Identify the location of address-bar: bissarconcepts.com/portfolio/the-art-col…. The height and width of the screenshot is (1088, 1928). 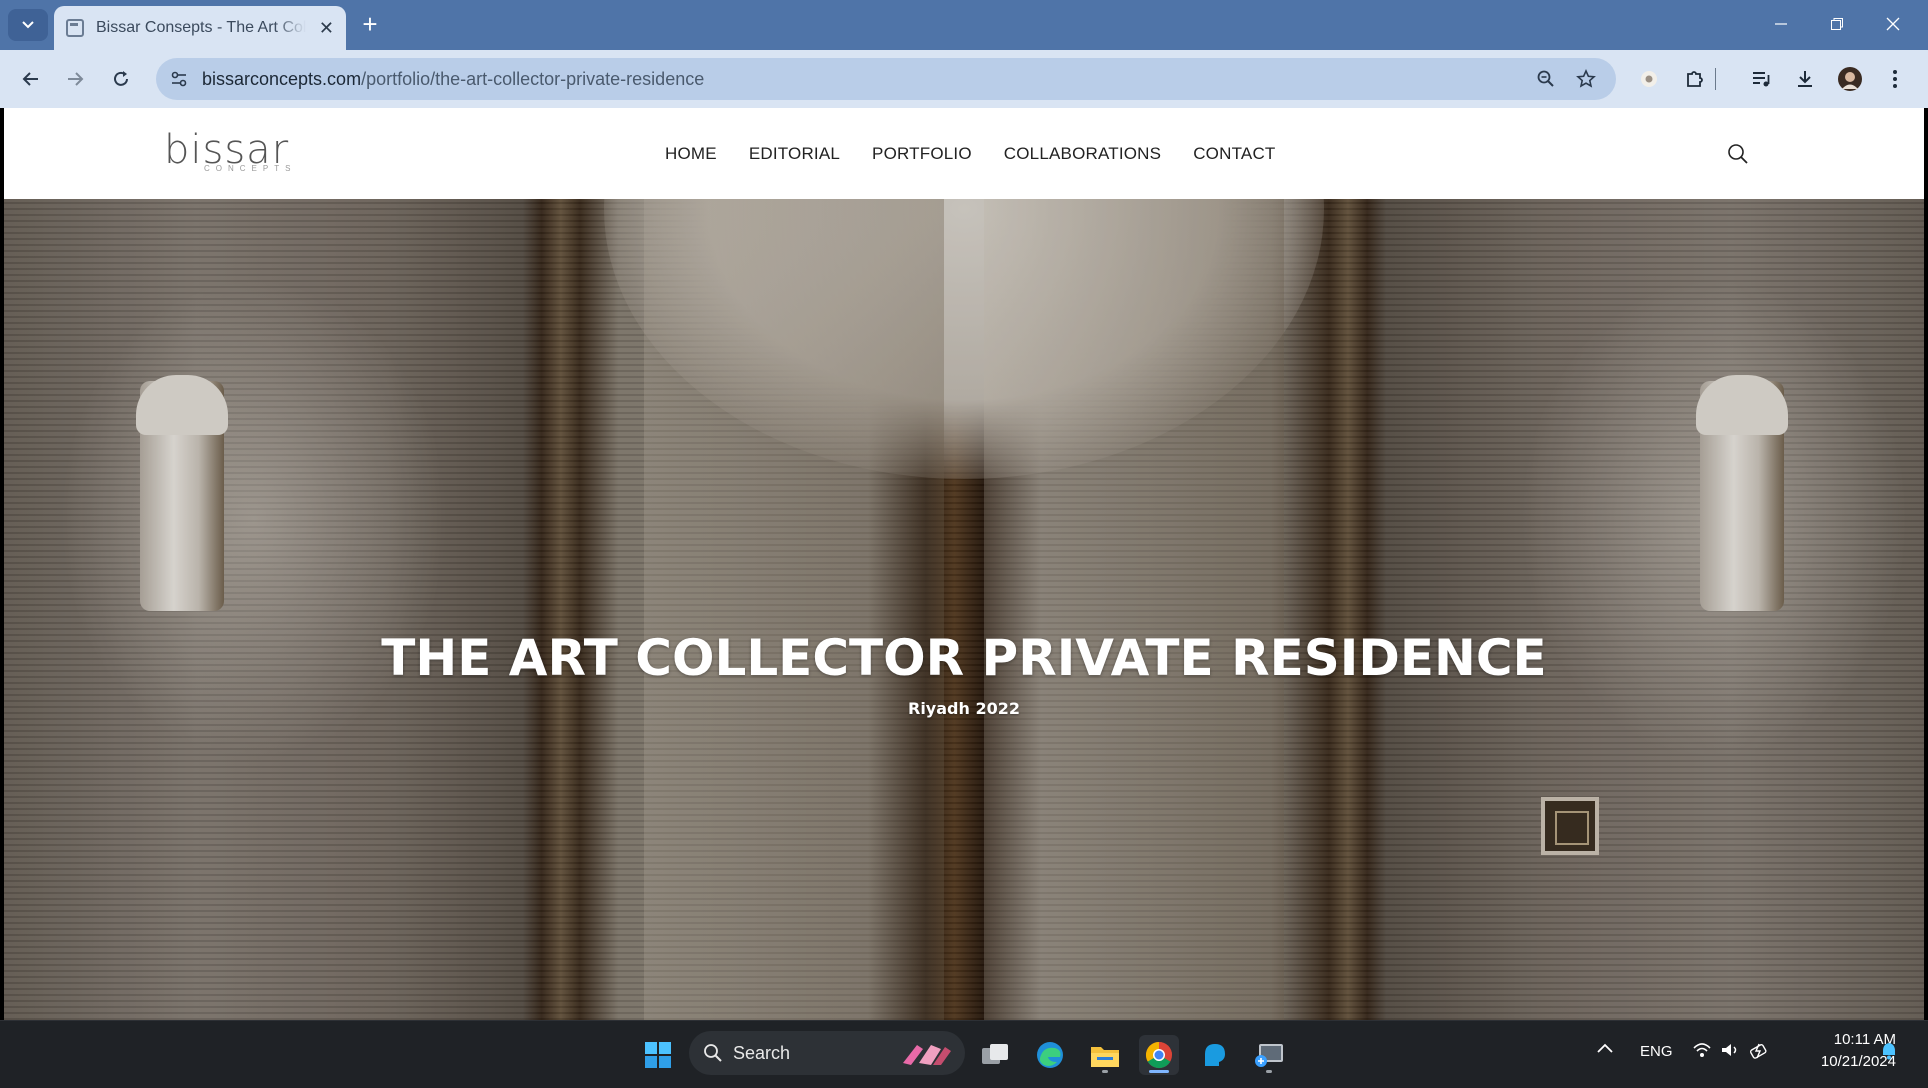
(886, 79).